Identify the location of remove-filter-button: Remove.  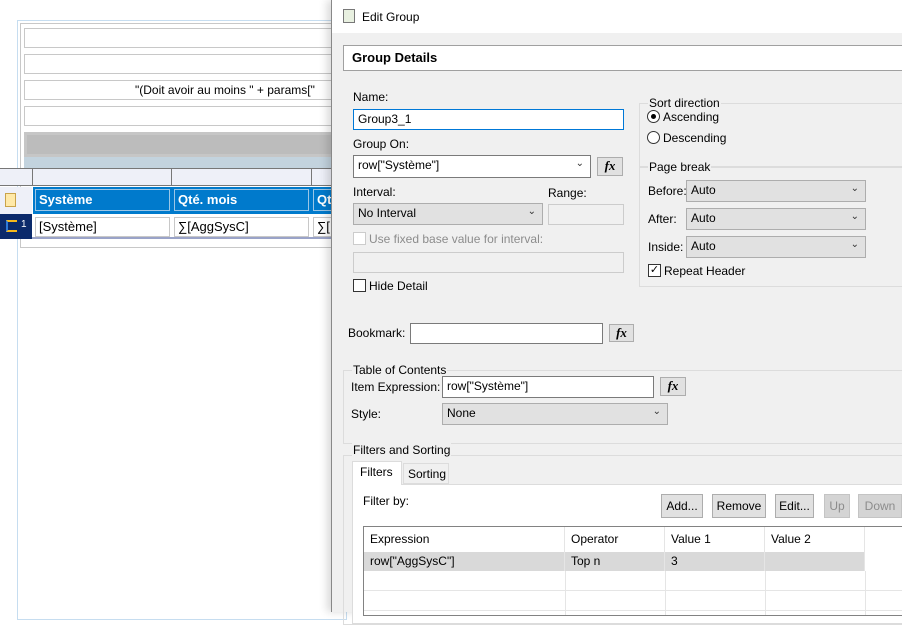
(739, 506).